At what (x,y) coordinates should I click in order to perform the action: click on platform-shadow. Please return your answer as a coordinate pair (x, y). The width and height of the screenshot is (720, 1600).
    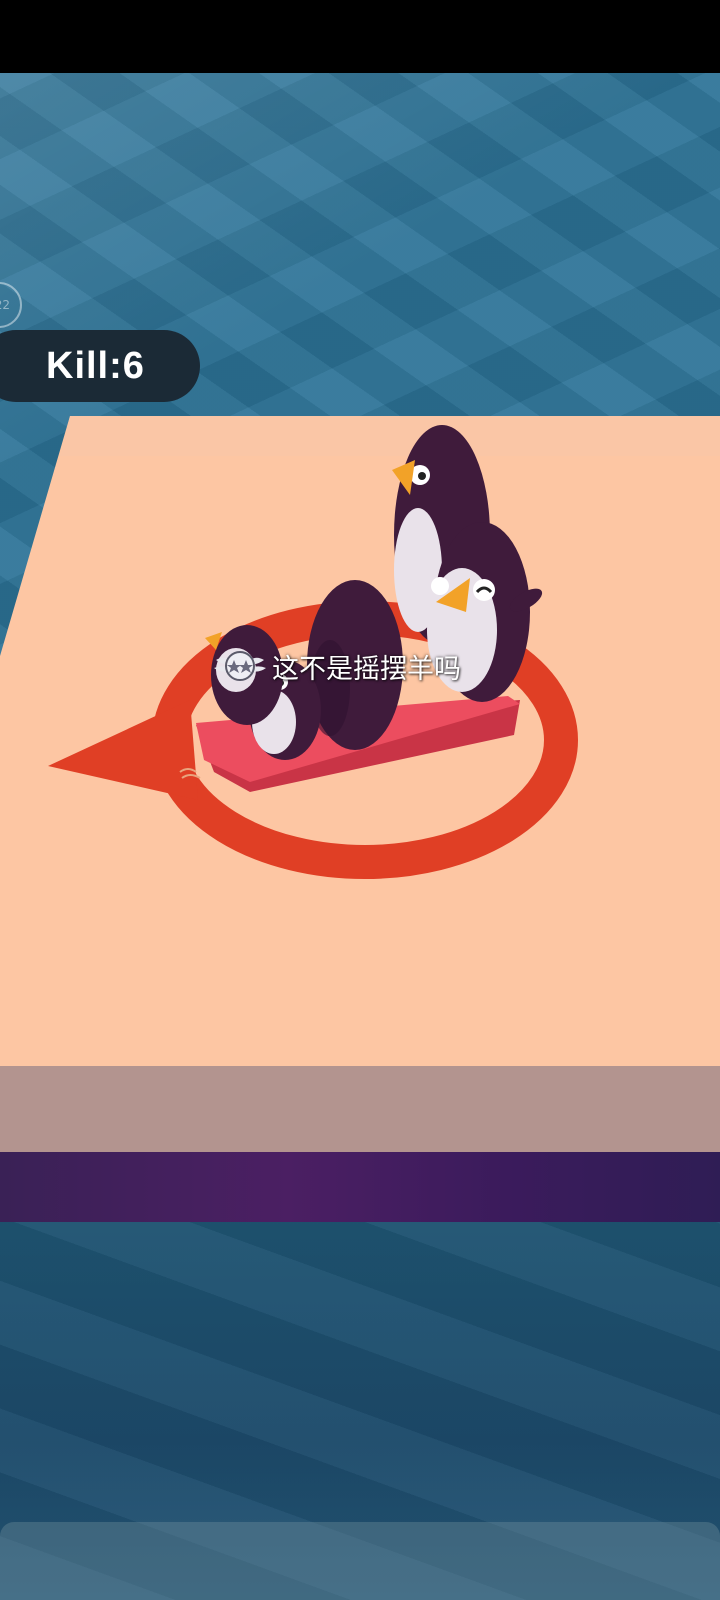
    Looking at the image, I should click on (360, 1187).